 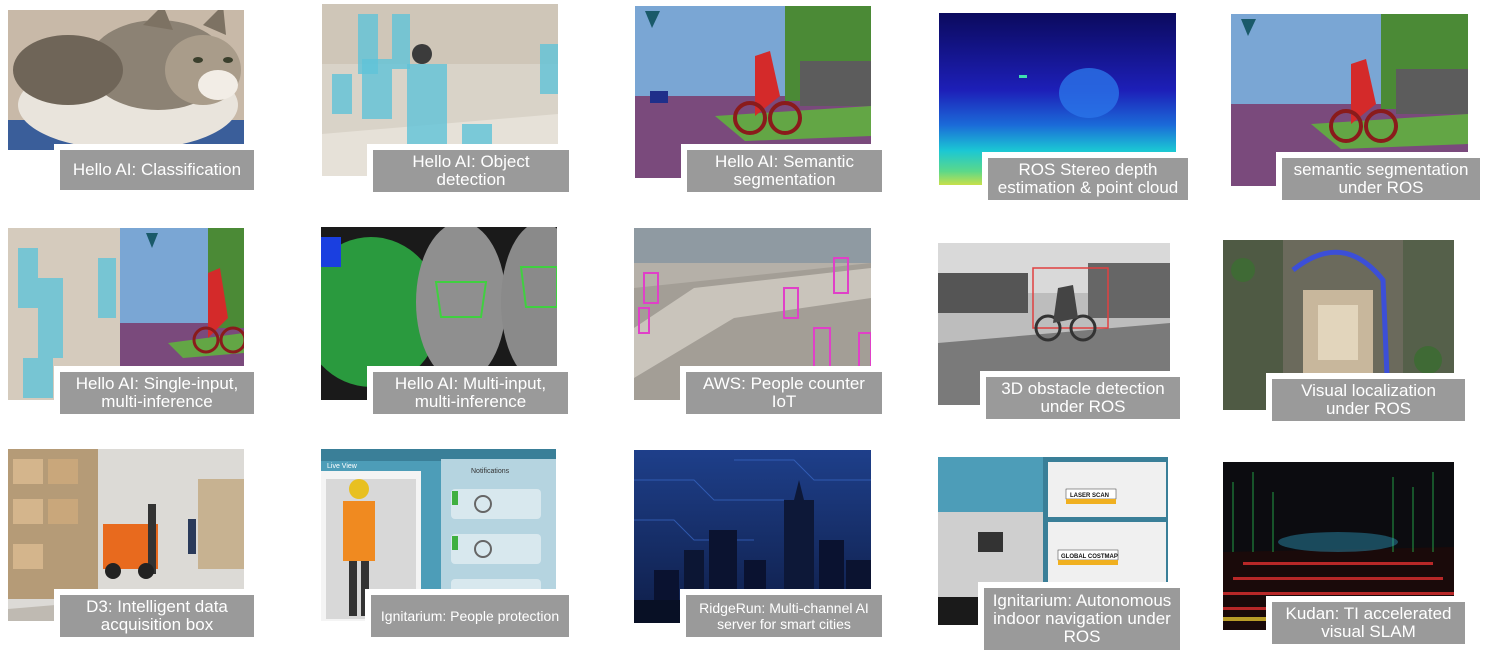 What do you see at coordinates (1089, 557) in the screenshot?
I see `global-costmap-label: GLOBAL COSTMAP` at bounding box center [1089, 557].